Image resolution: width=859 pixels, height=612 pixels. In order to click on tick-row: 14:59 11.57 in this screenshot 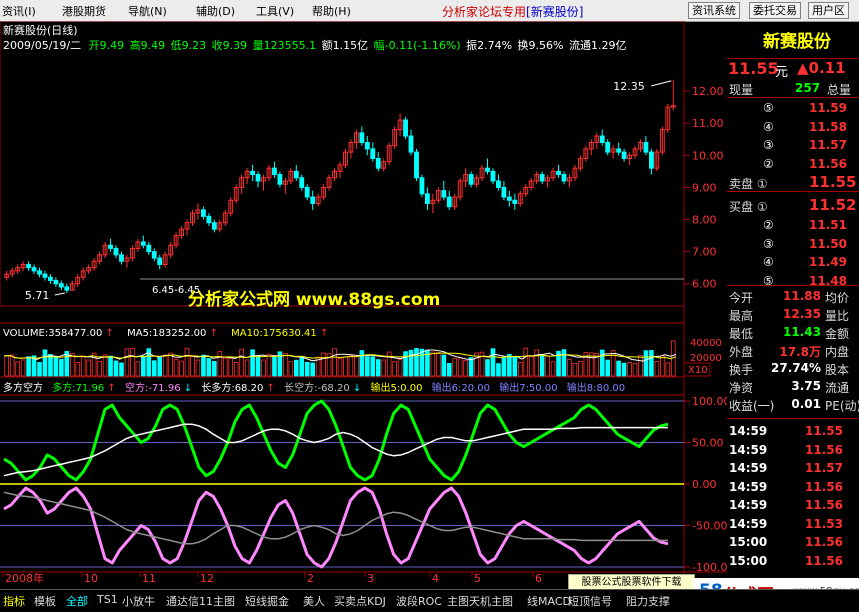, I will do `click(793, 468)`.